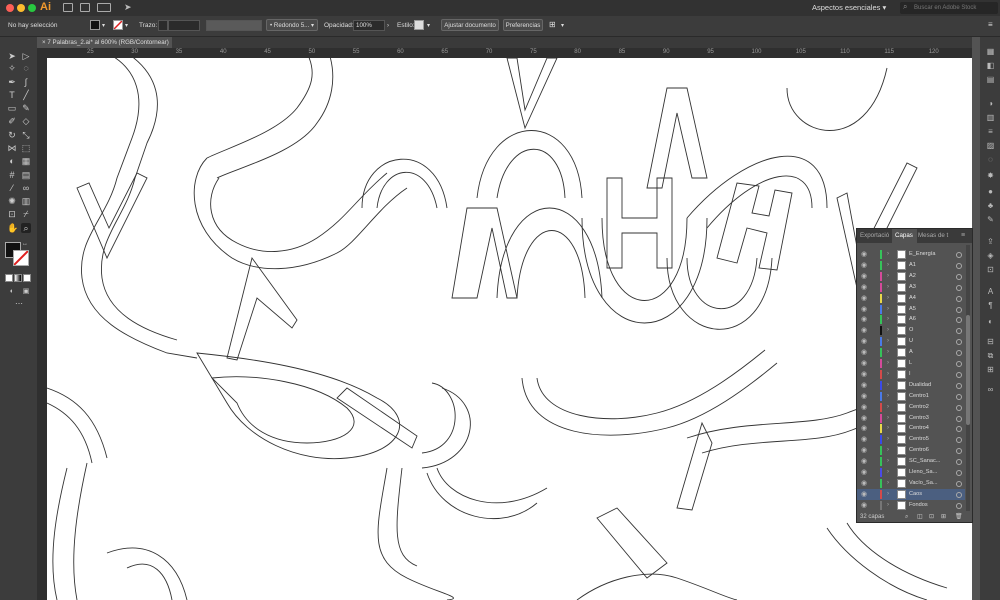  I want to click on pathfinder-icon: ⧉, so click(990, 355).